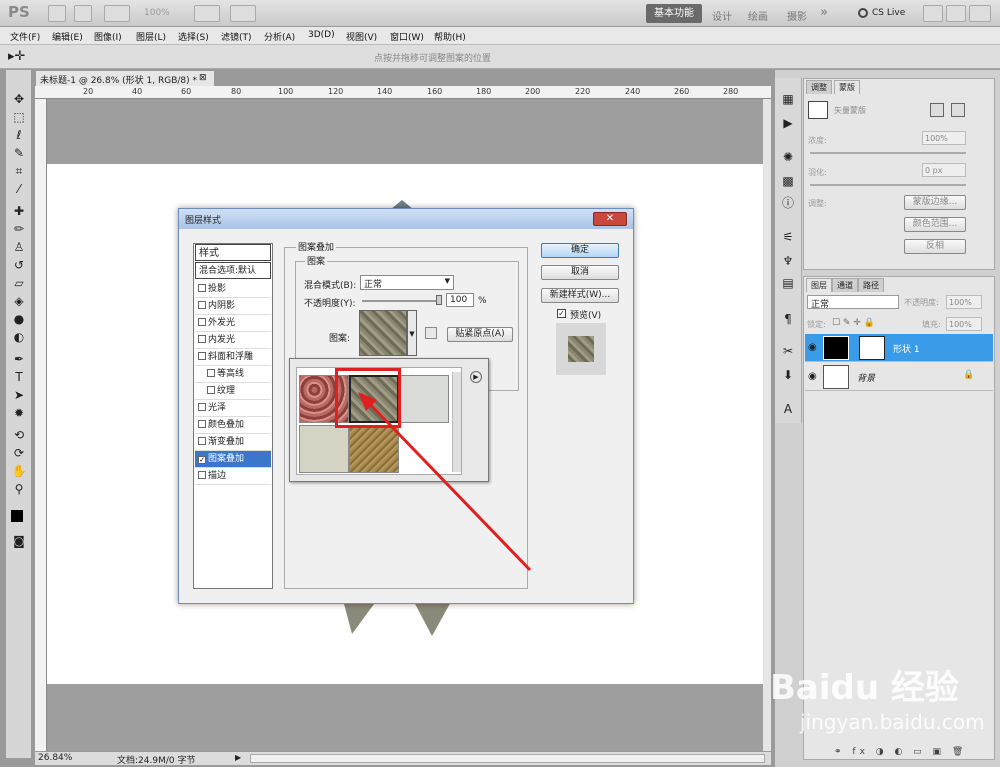 This screenshot has height=767, width=1000. Describe the element at coordinates (125, 78) in the screenshot. I see `document-tab: 未标题-1 @ 26.8% (形状 1, RGB/8) * ⊠` at that location.